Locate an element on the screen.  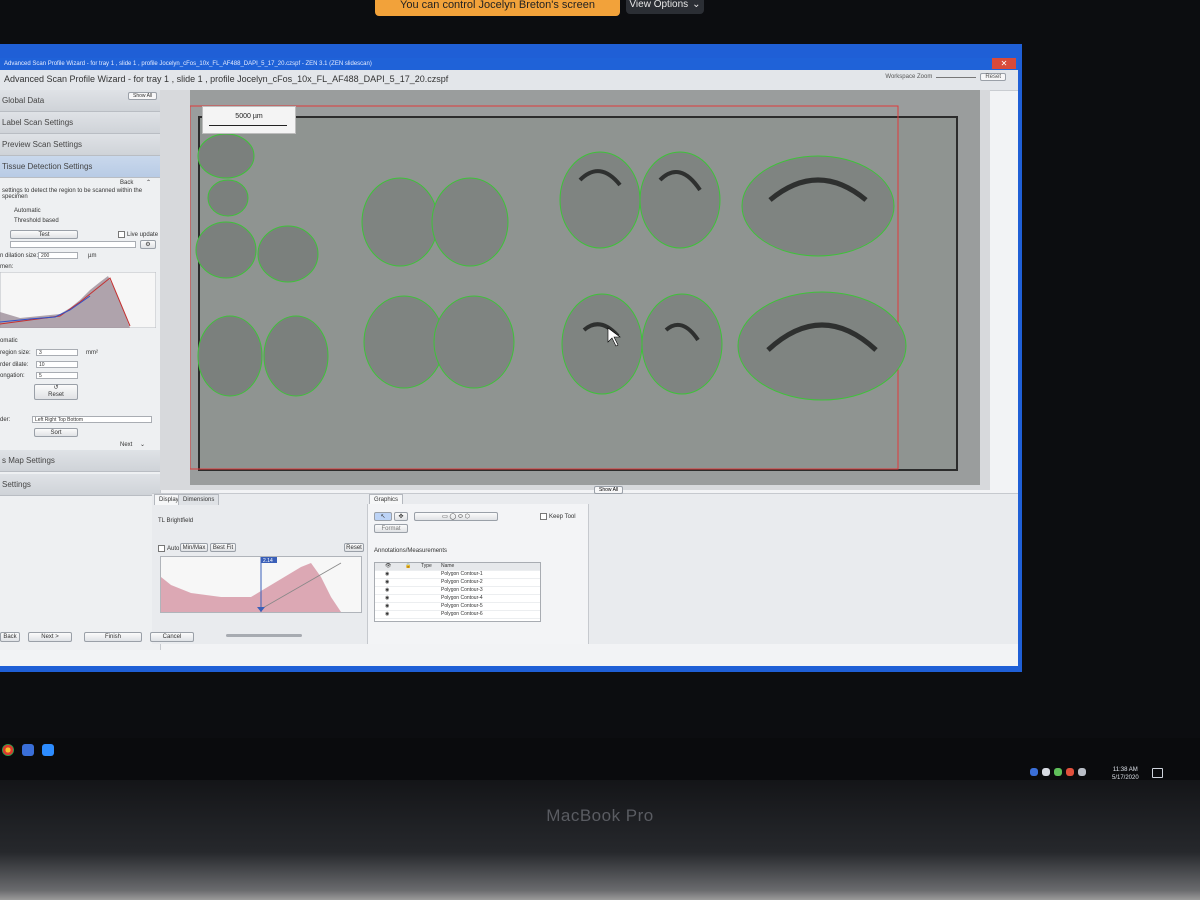
elongation-label: ongation: is located at coordinates (12, 376).